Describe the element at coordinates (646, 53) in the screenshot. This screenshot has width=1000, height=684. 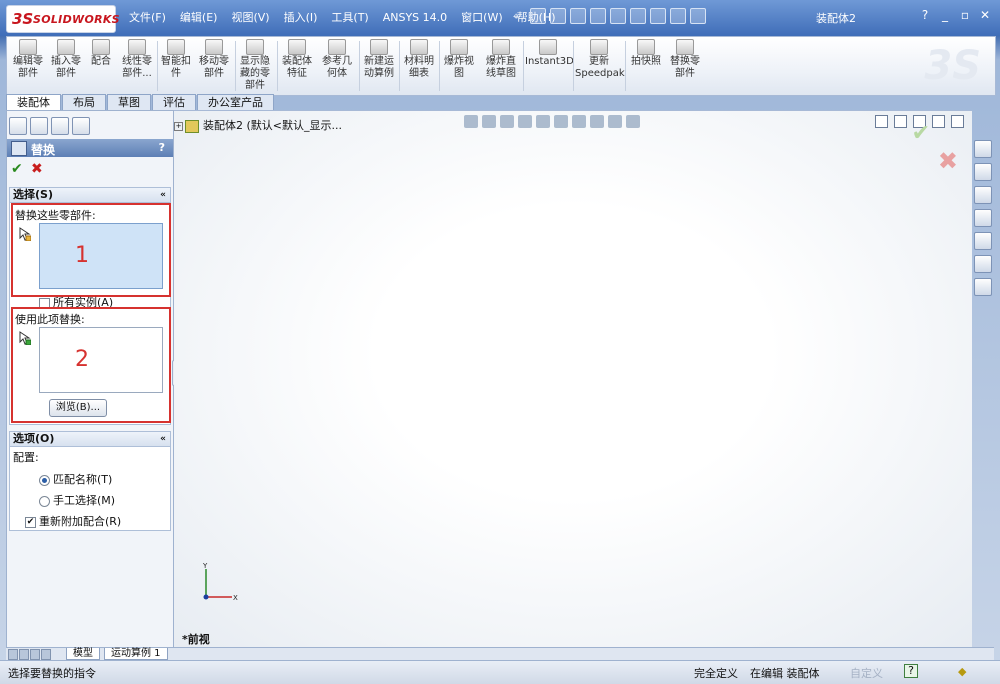
I see `cmd-take-snapshot: 拍快照` at that location.